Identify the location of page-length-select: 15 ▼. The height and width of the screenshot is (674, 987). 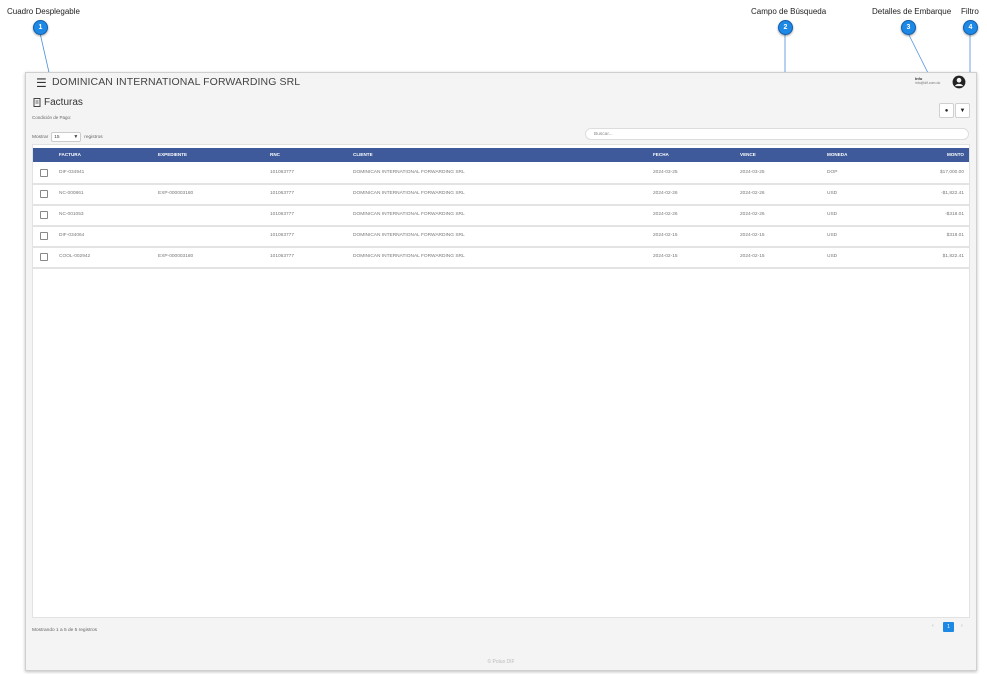
(66, 137).